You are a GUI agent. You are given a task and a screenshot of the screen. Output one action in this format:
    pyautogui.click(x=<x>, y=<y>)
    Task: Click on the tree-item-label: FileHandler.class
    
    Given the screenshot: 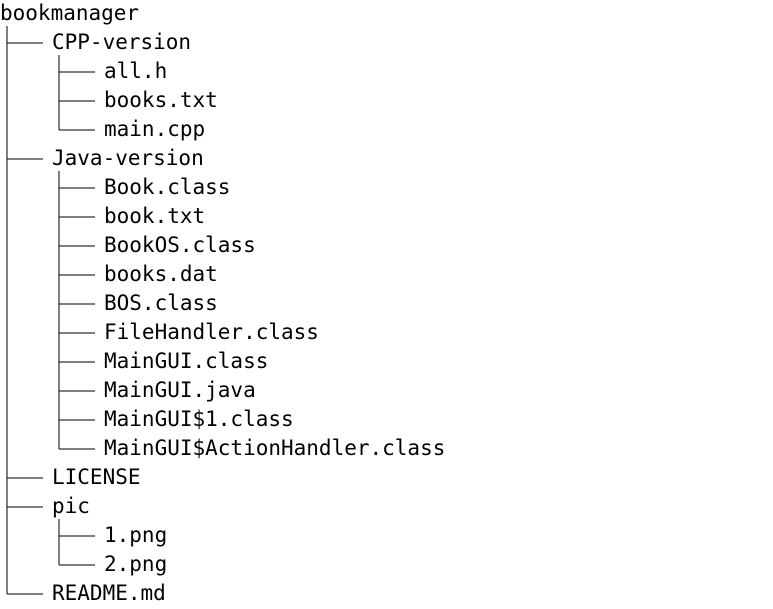 What is the action you would take?
    pyautogui.click(x=211, y=332)
    